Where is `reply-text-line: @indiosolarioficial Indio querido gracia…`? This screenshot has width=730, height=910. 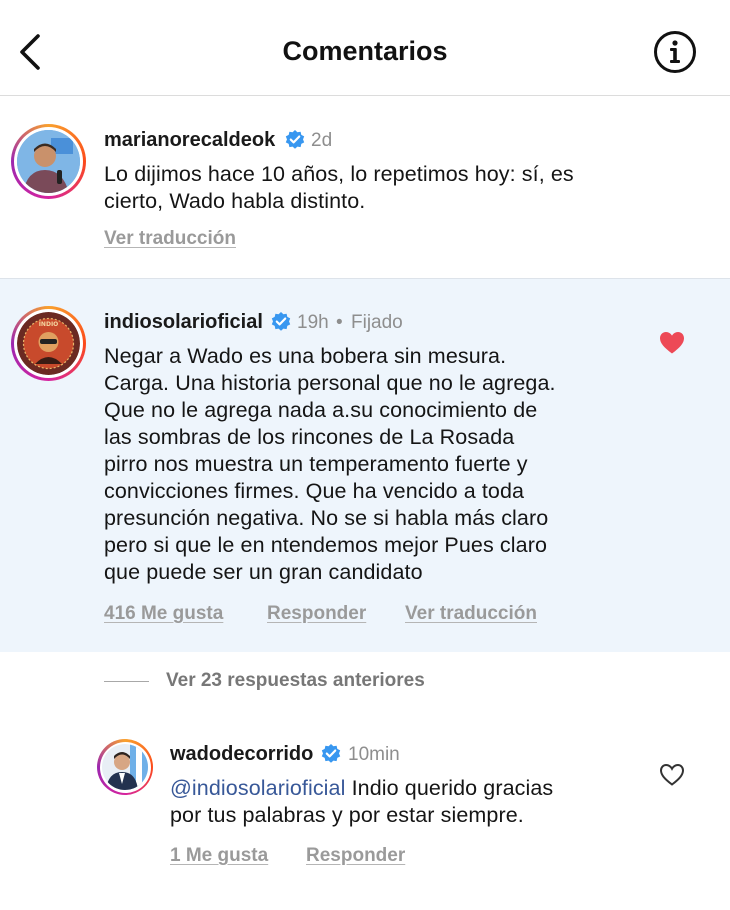
reply-text-line: @indiosolarioficial Indio querido gracia… is located at coordinates (361, 788).